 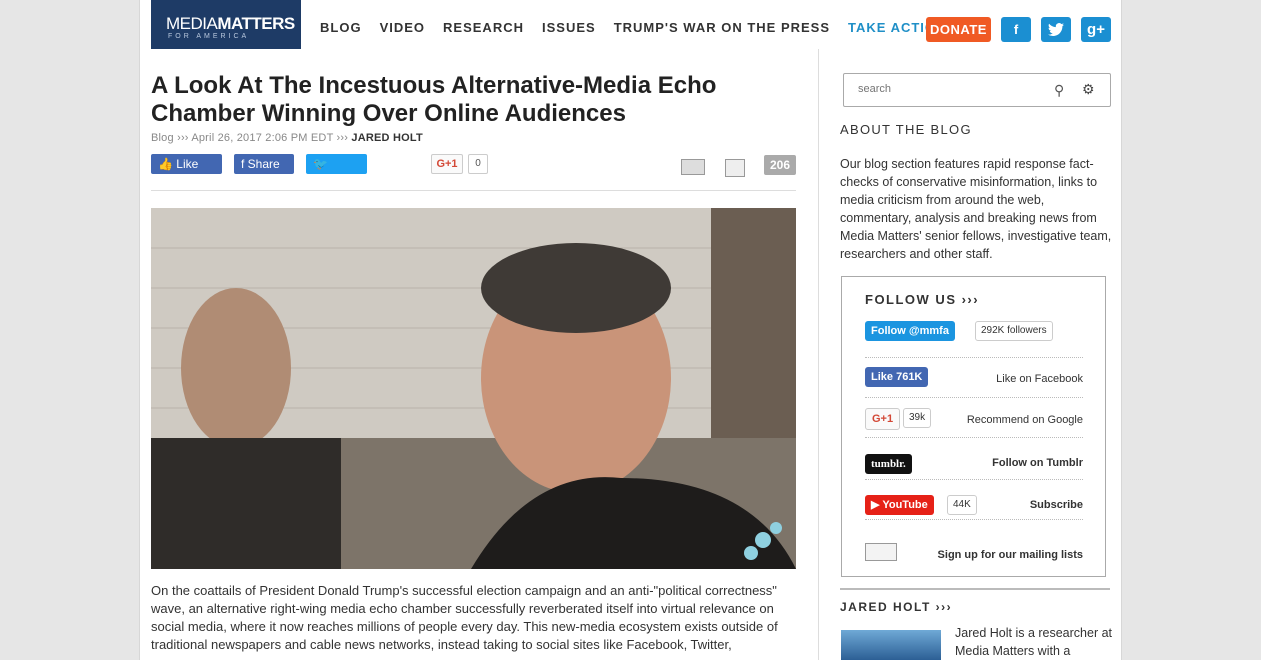 I want to click on site-logo: MEDIAMATTERS FOR AMERICA, so click(x=226, y=24).